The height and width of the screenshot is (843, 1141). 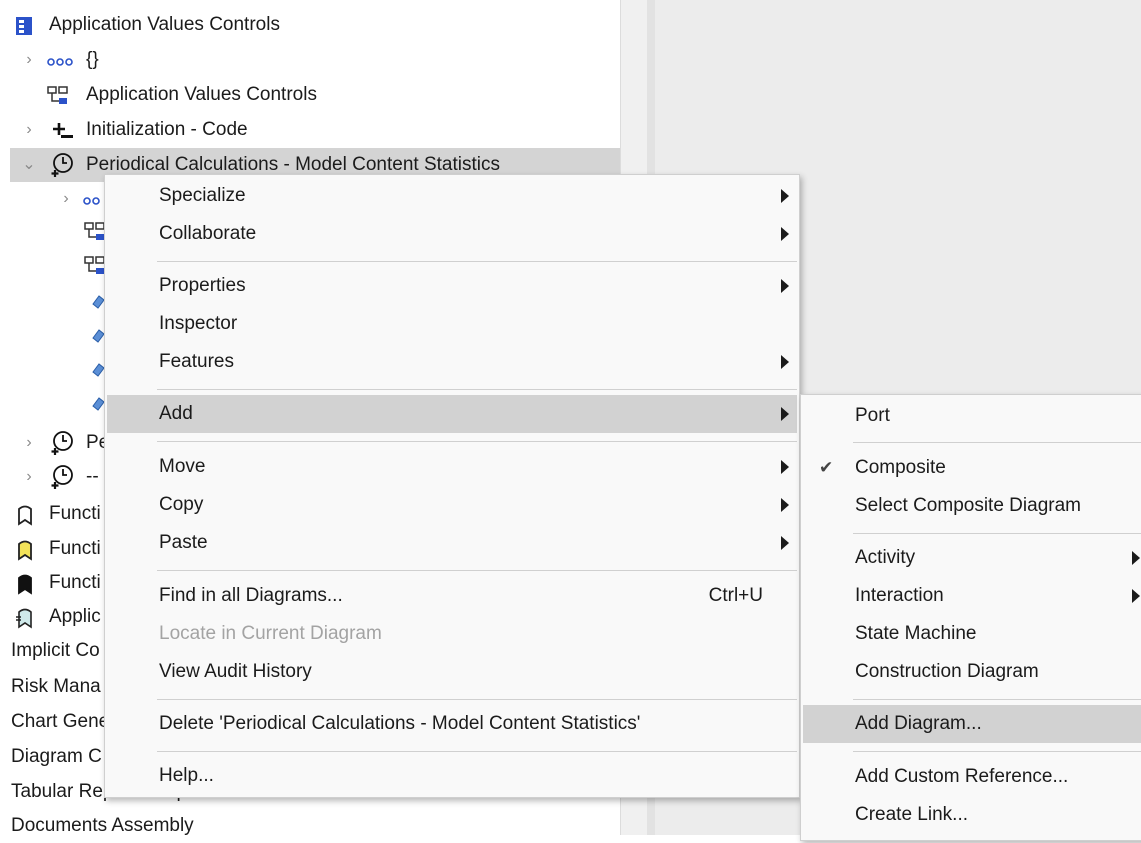 What do you see at coordinates (452, 362) in the screenshot?
I see `menu-item-features: Features` at bounding box center [452, 362].